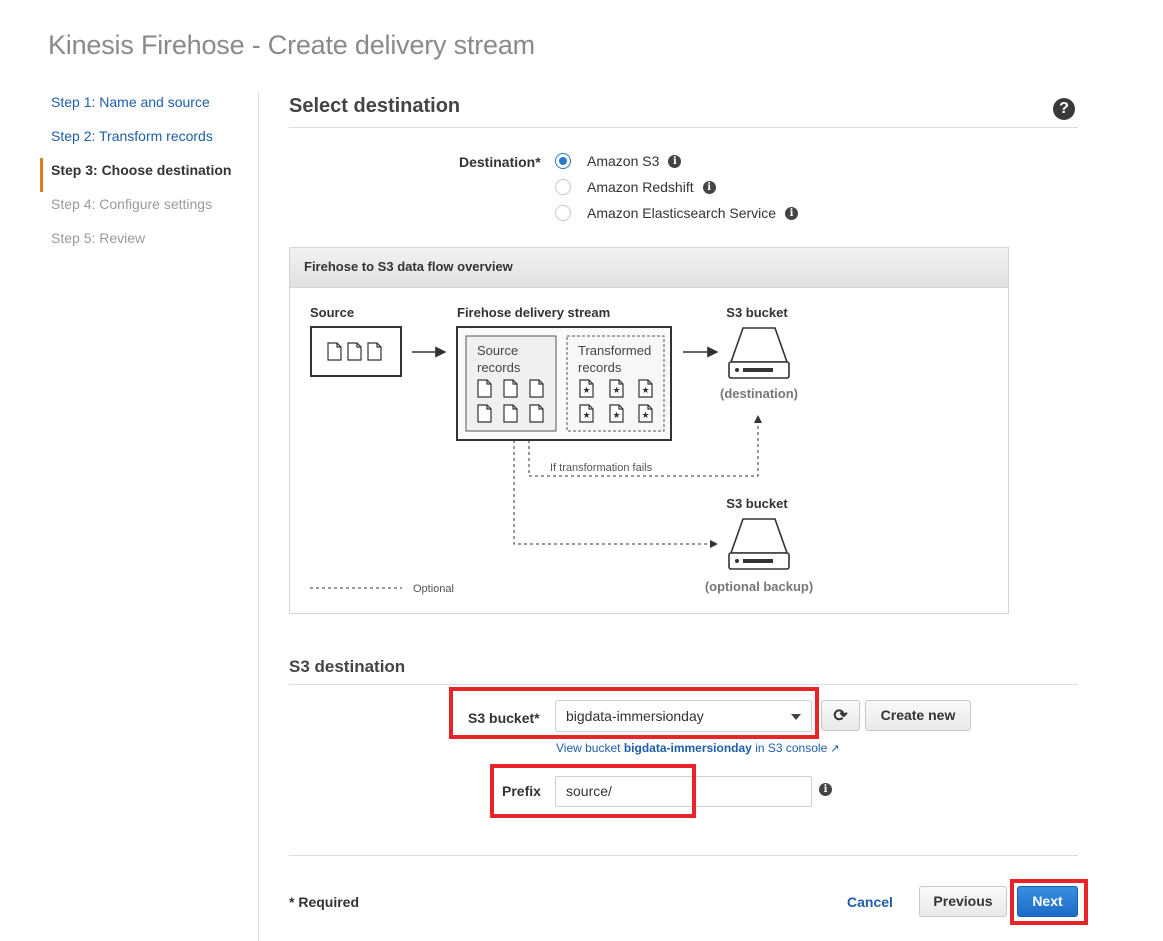  Describe the element at coordinates (683, 855) in the screenshot. I see `footer-divider` at that location.